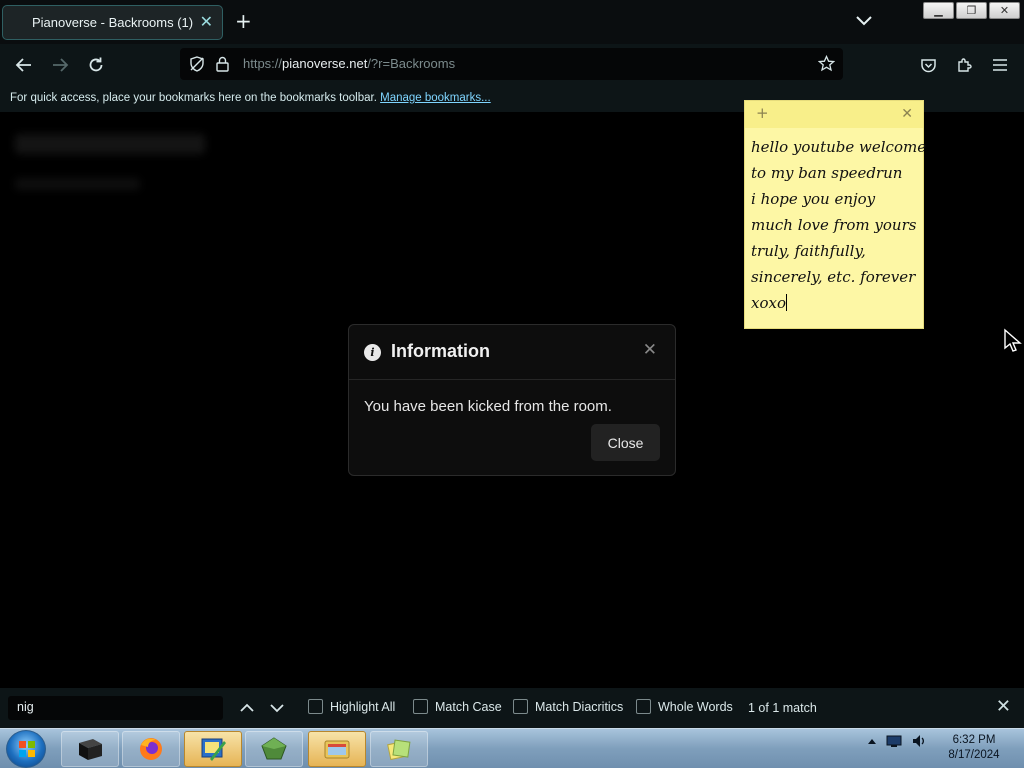  I want to click on taskbar-app-firefox, so click(151, 749).